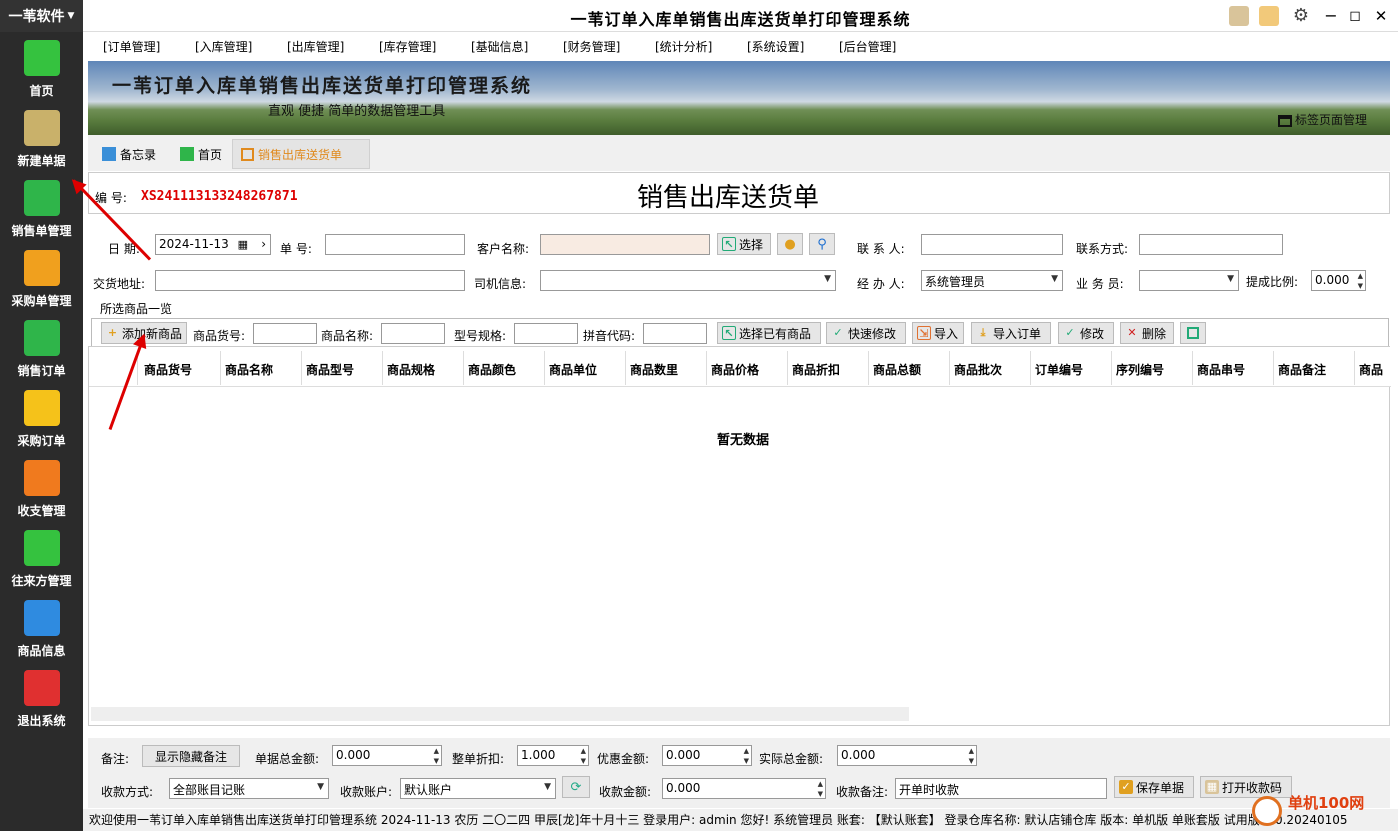 The image size is (1398, 831). I want to click on column-header: 商品名称, so click(249, 369).